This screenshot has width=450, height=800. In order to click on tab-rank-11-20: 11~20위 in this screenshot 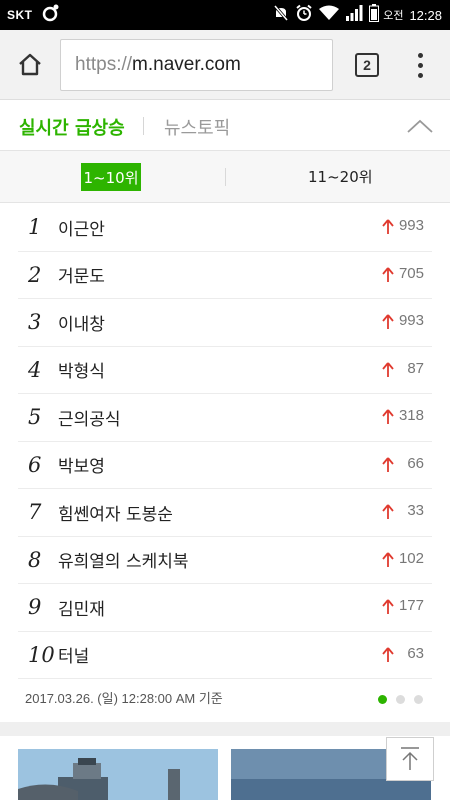, I will do `click(340, 176)`.